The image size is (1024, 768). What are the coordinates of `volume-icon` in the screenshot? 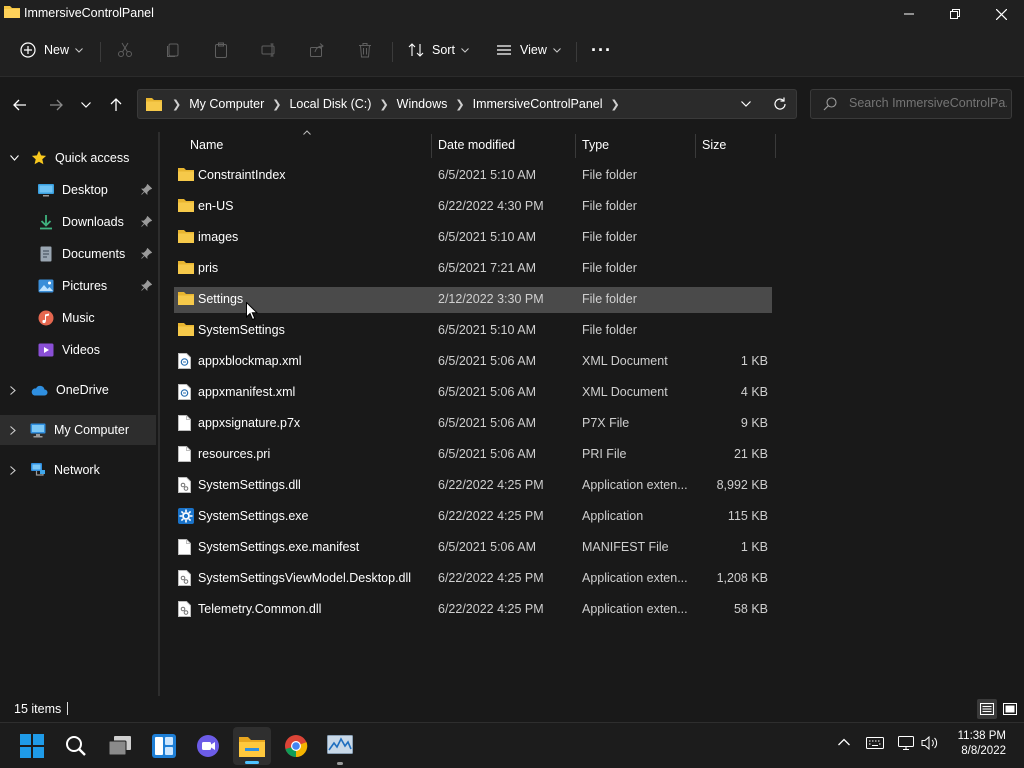 It's located at (930, 743).